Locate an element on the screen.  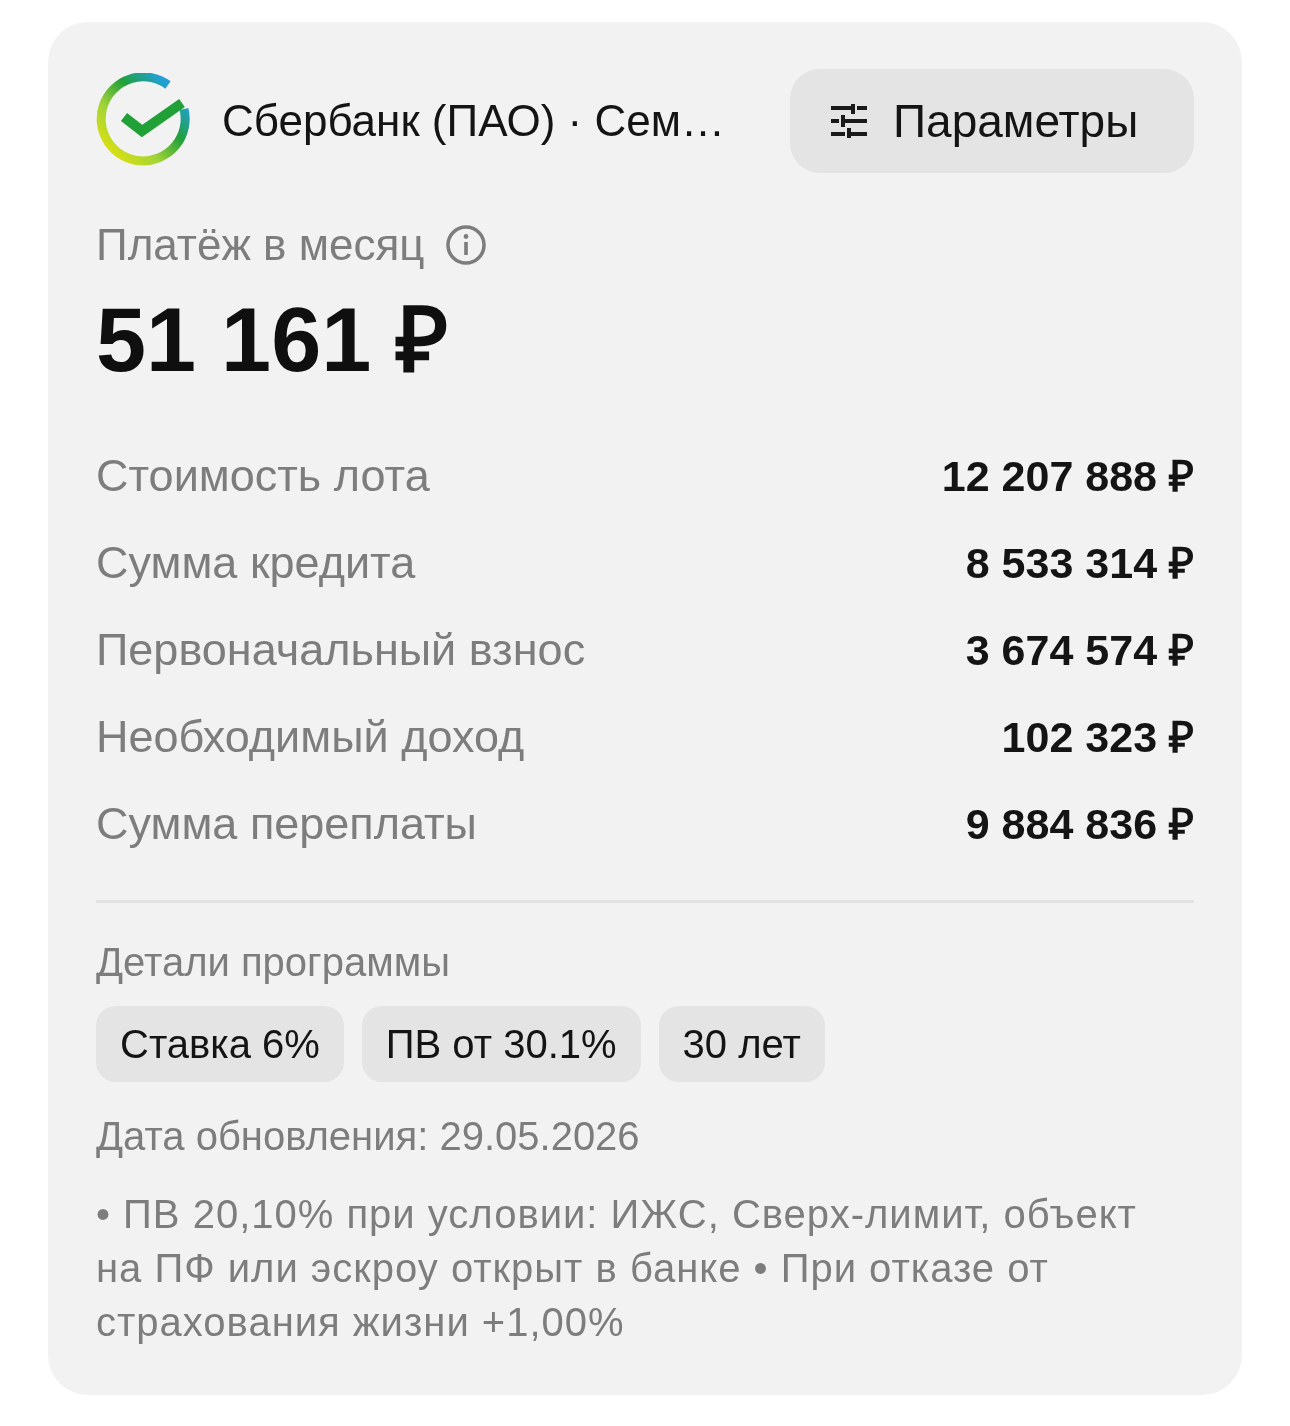
row-value: 9 884 836 ₽ is located at coordinates (1079, 824).